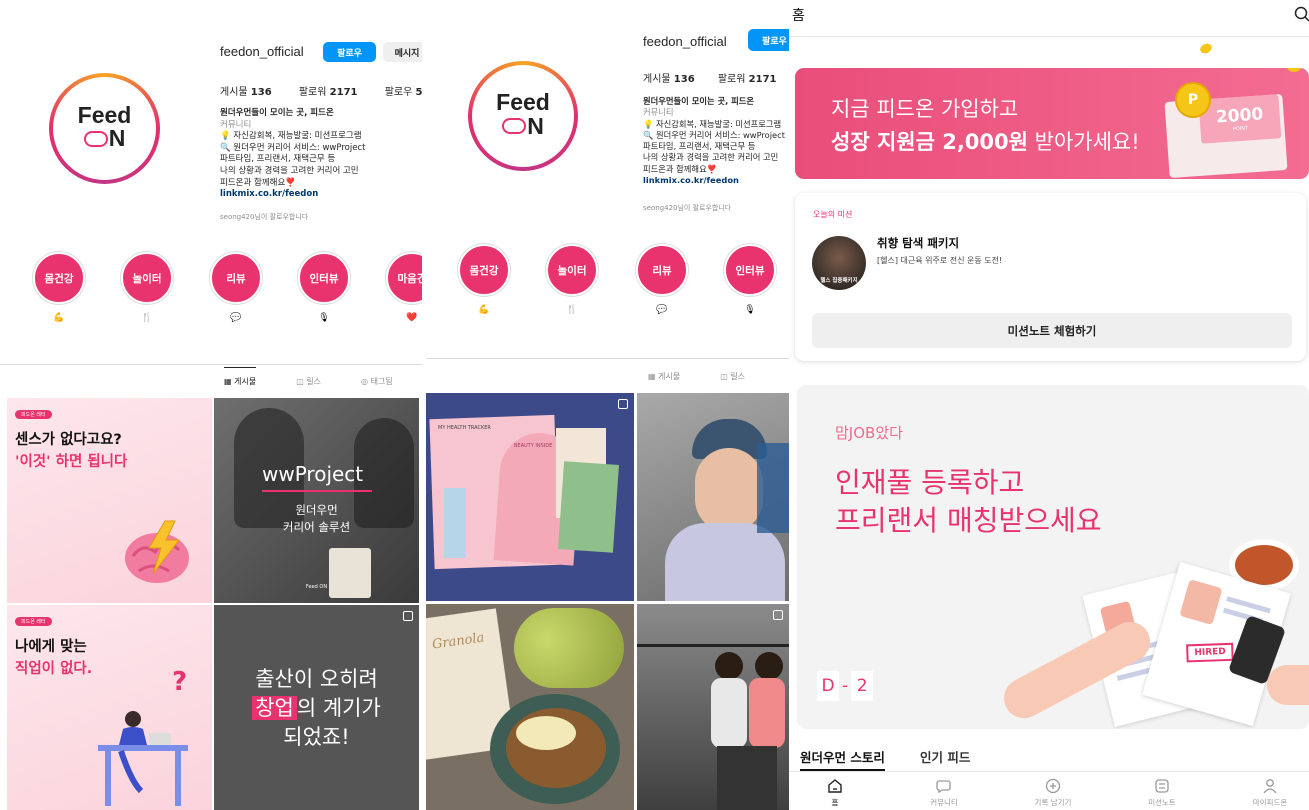  Describe the element at coordinates (1240, 129) in the screenshot. I see `point-label: POINT` at that location.